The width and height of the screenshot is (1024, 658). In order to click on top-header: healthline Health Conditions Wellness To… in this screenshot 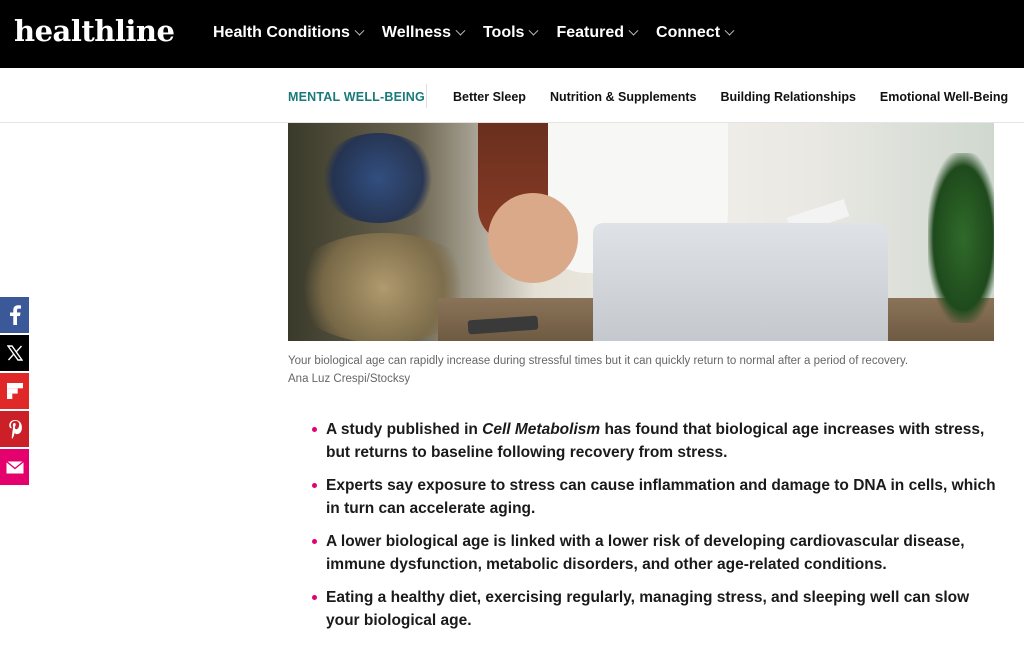, I will do `click(512, 34)`.